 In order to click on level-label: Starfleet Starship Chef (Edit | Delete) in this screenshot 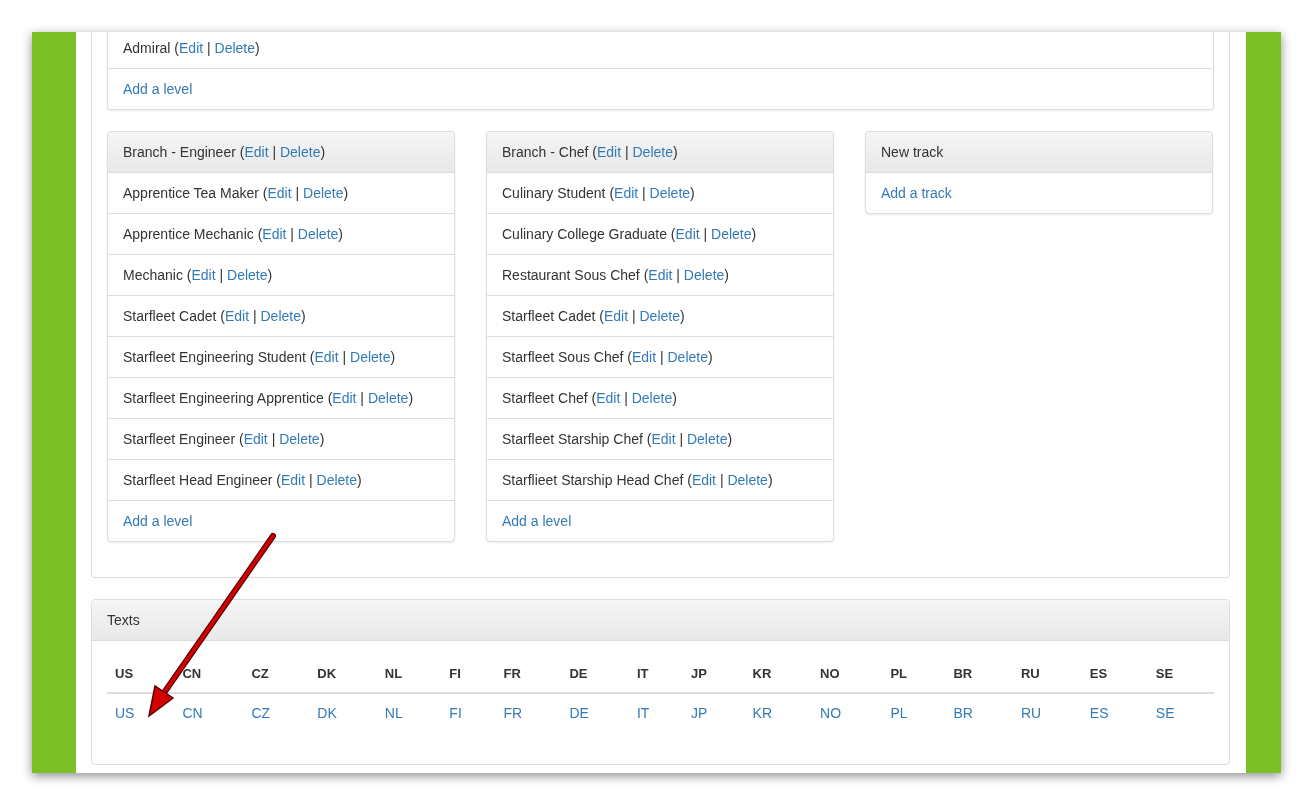, I will do `click(617, 439)`.